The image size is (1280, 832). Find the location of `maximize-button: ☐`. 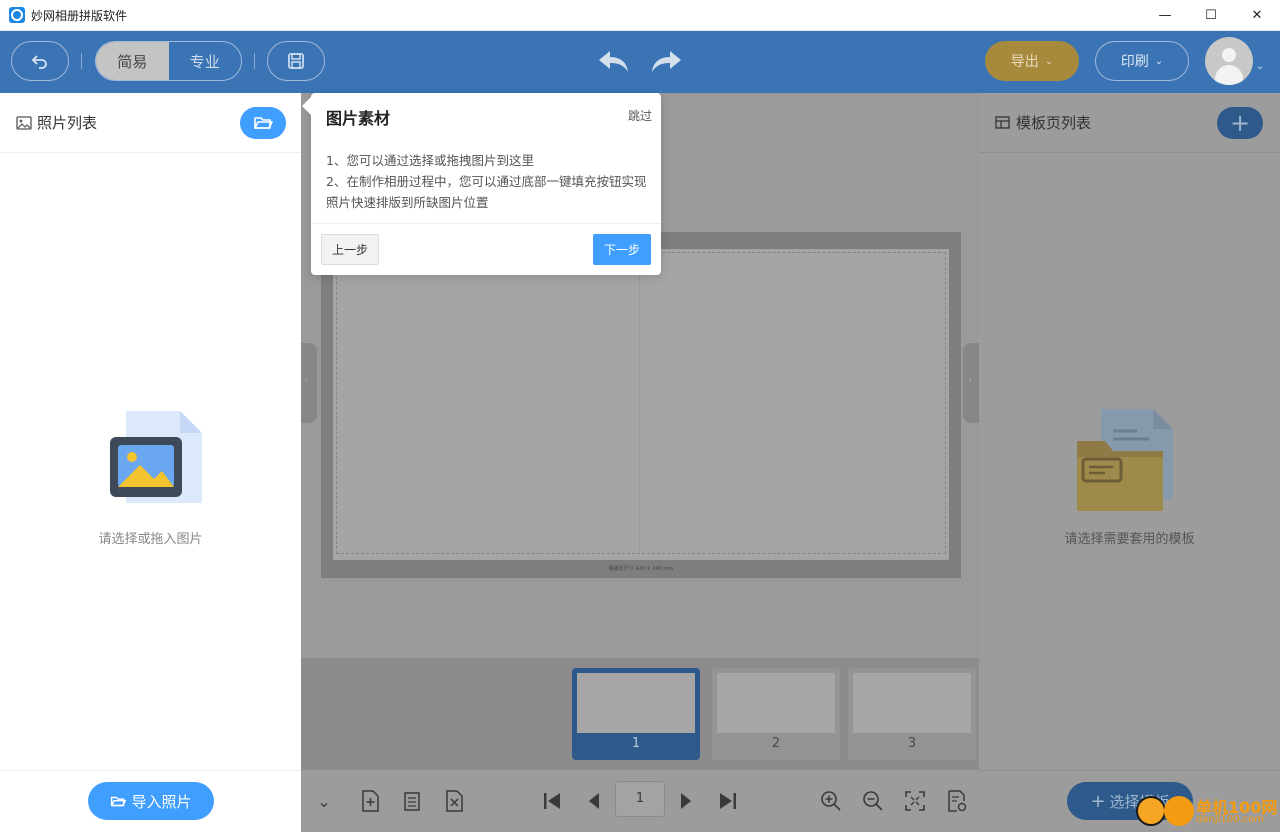

maximize-button: ☐ is located at coordinates (1211, 15).